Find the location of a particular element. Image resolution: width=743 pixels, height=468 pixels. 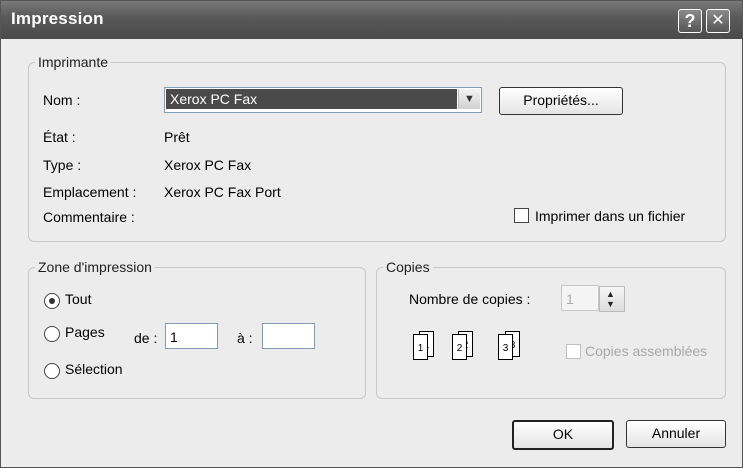

type-label: Type : is located at coordinates (62, 165).